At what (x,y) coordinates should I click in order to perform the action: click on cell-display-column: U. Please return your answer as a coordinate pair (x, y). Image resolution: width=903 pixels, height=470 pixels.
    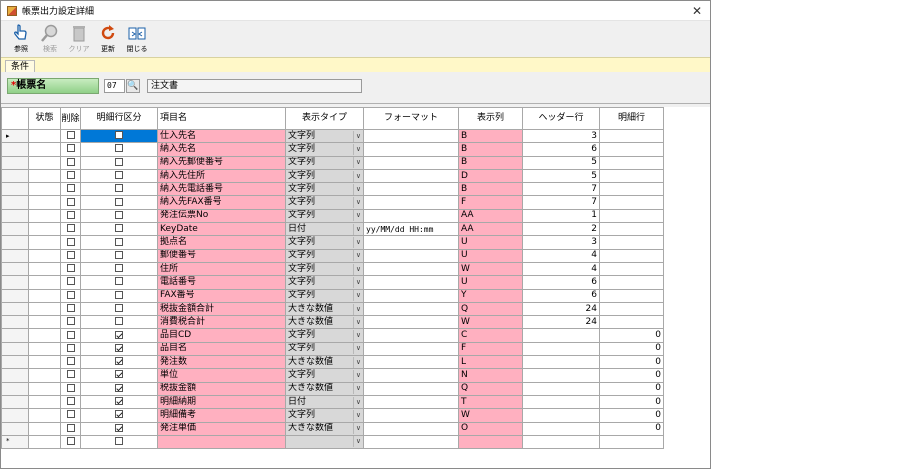
    Looking at the image, I should click on (490, 255).